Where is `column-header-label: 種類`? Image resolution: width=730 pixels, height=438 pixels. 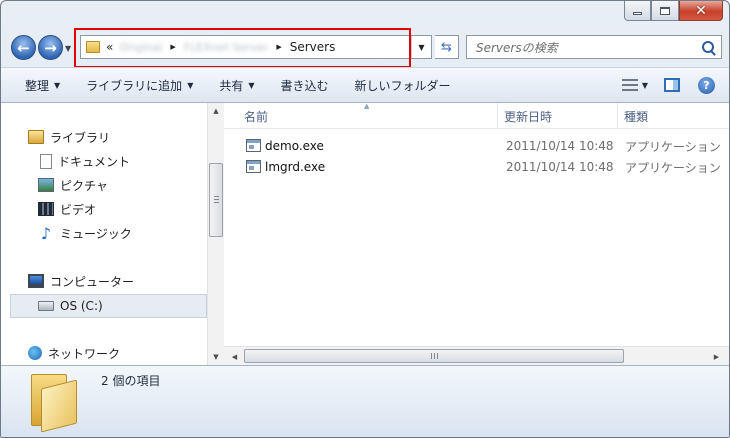 column-header-label: 種類 is located at coordinates (636, 116).